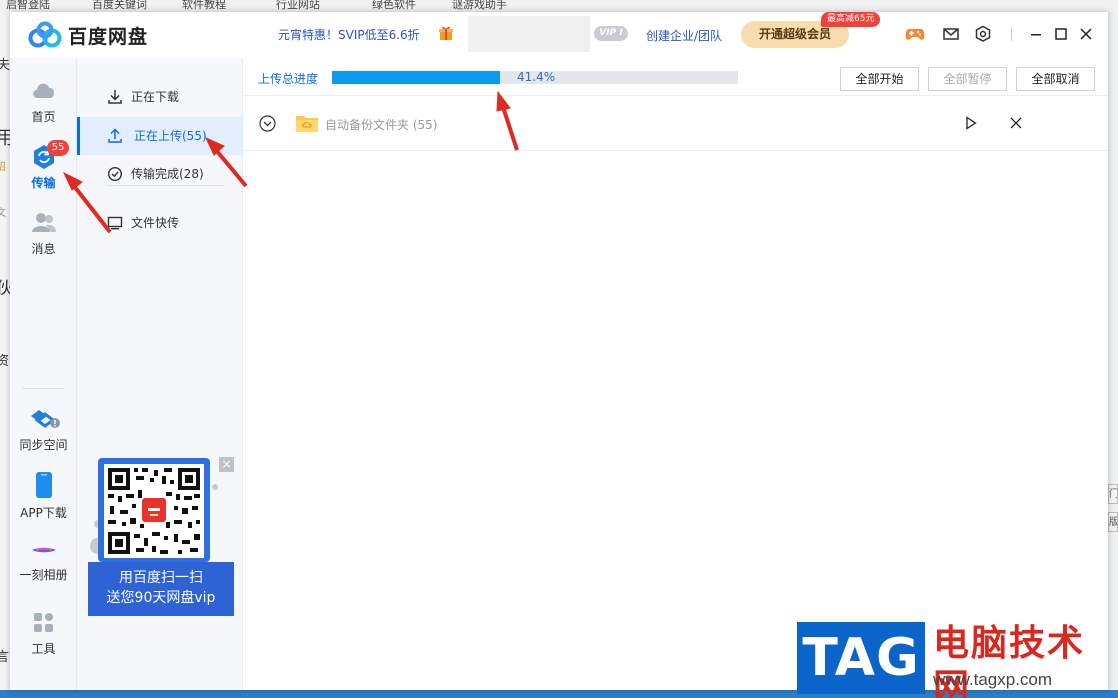 The height and width of the screenshot is (698, 1118). What do you see at coordinates (536, 77) in the screenshot?
I see `upload-progress-percent: 41.4%` at bounding box center [536, 77].